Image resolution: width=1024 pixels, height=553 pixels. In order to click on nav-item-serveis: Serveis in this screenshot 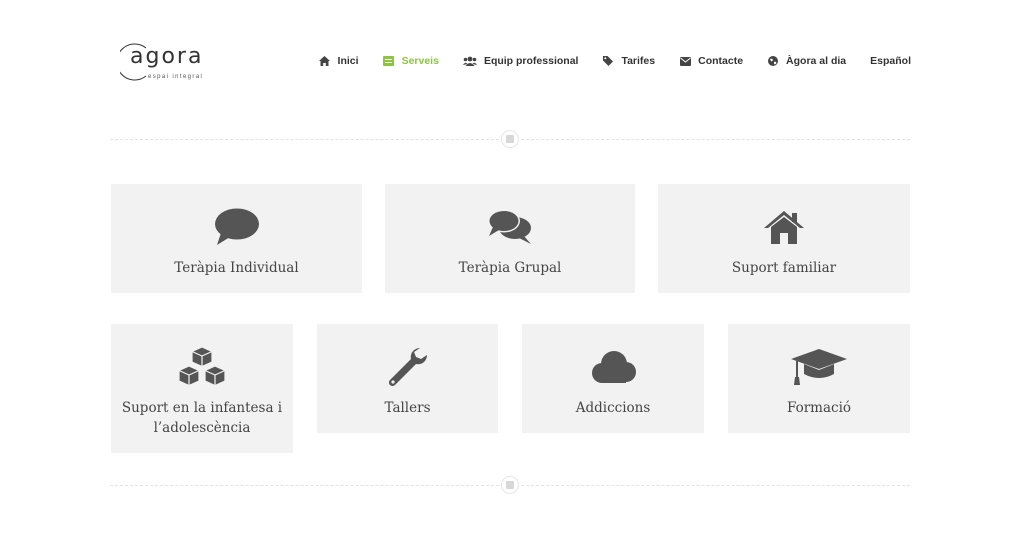, I will do `click(411, 61)`.